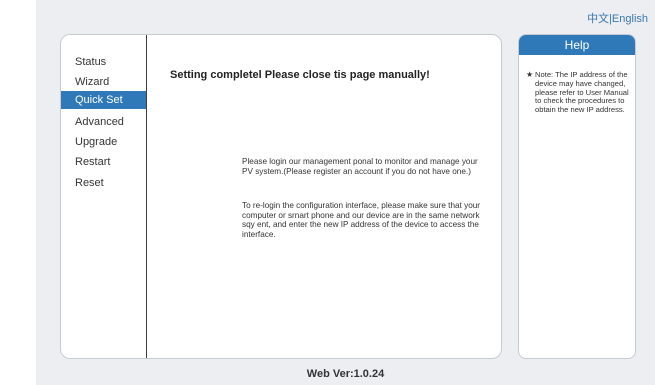 The height and width of the screenshot is (385, 655). Describe the element at coordinates (598, 19) in the screenshot. I see `language-chinese-link: 中文` at that location.